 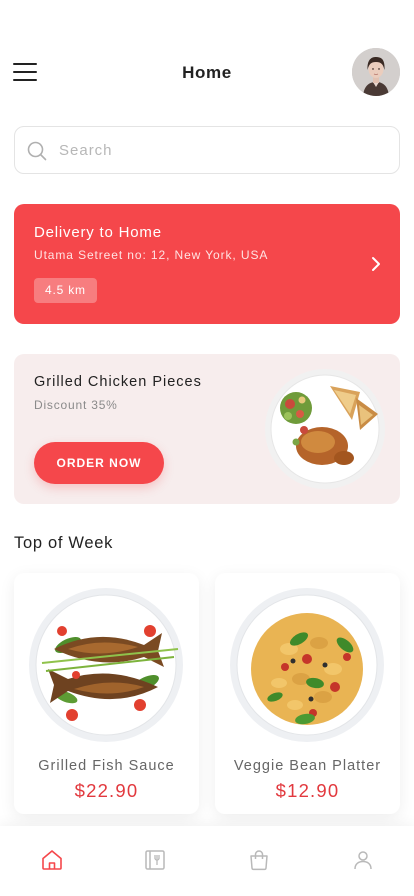 I want to click on shopping-bag-icon, so click(x=259, y=860).